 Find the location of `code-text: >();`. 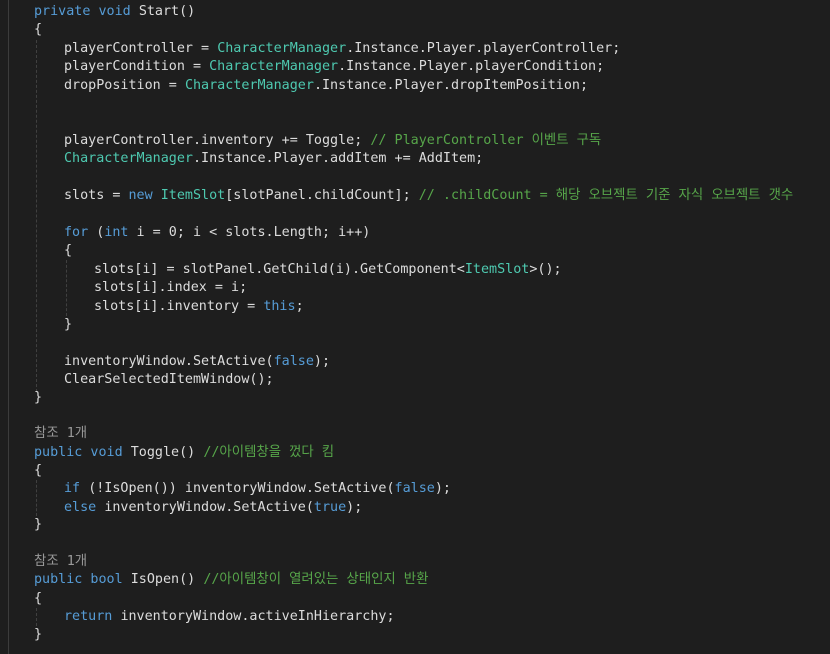

code-text: >(); is located at coordinates (545, 269).